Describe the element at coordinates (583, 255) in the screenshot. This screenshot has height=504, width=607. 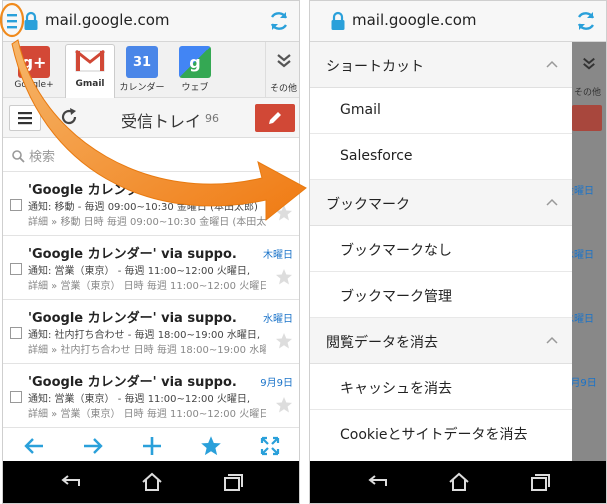
I see `mail-date: 木曜日` at that location.